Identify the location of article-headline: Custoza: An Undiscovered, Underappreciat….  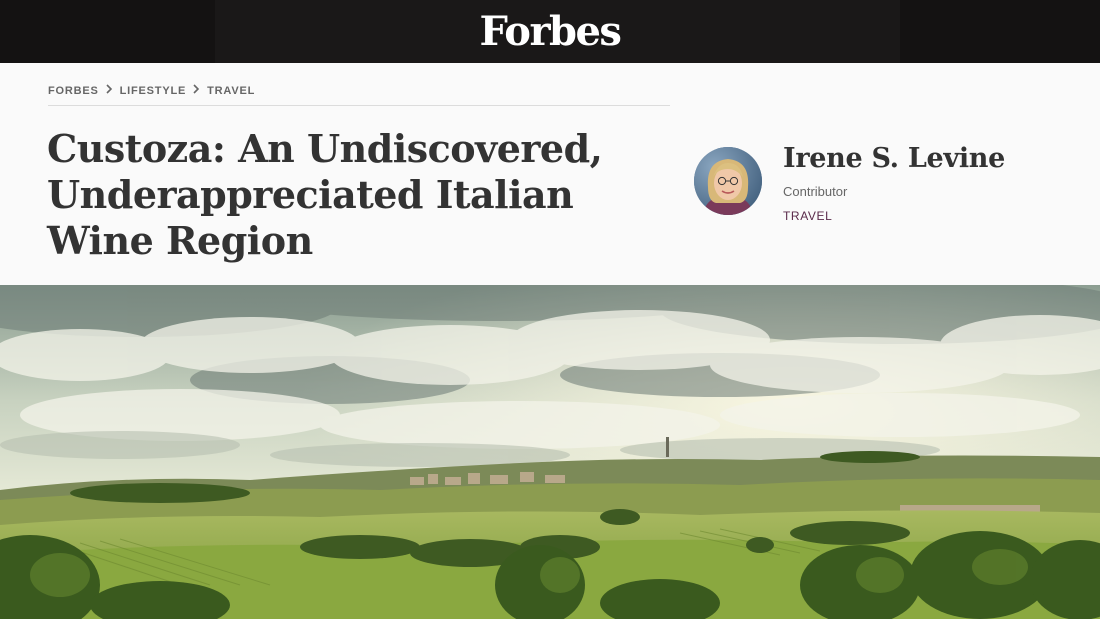
(325, 194).